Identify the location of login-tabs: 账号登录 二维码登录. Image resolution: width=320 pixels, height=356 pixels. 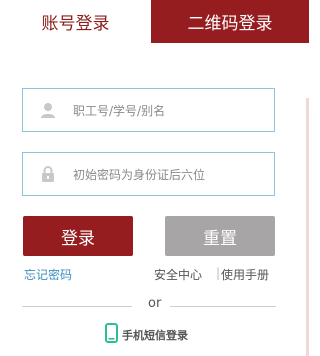
(154, 21).